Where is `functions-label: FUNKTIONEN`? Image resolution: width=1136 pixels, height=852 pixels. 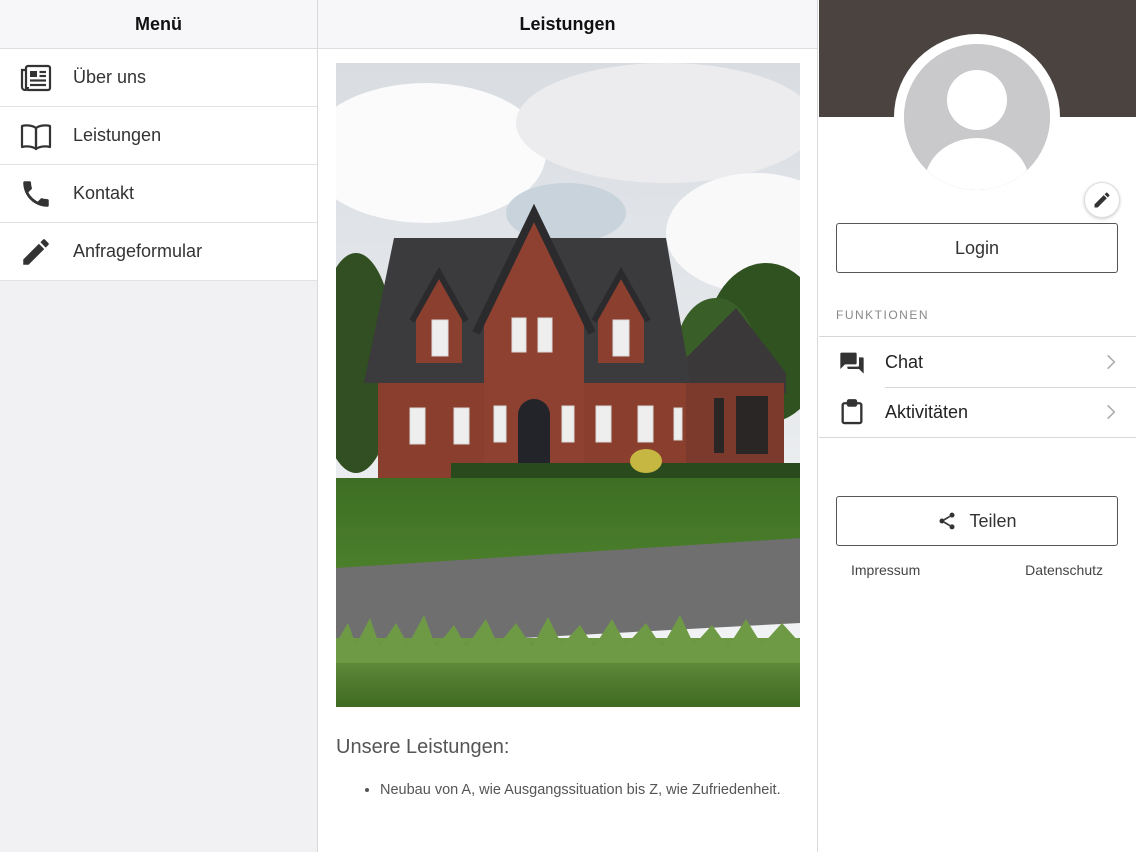
functions-label: FUNKTIONEN is located at coordinates (882, 315).